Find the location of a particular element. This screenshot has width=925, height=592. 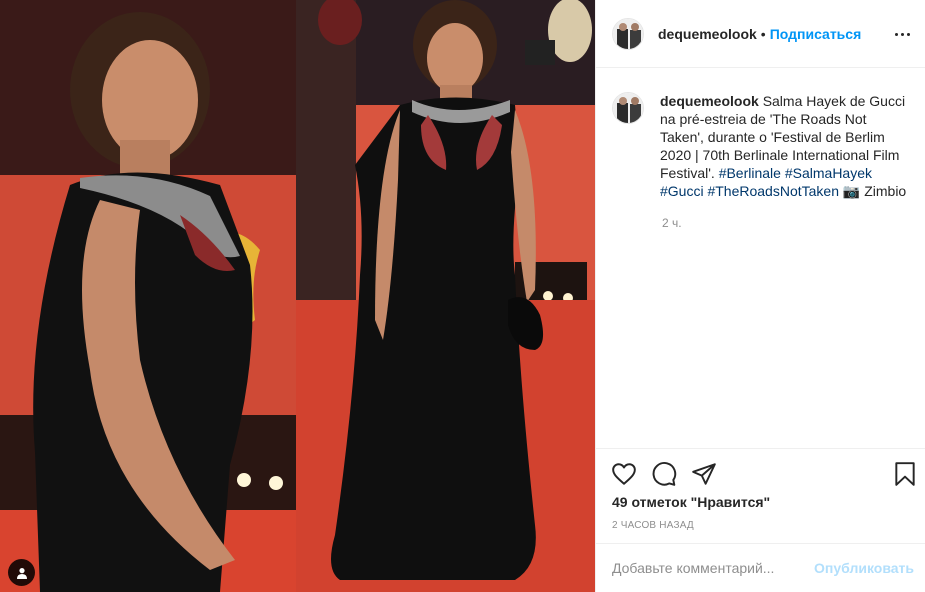

comment-icon is located at coordinates (664, 474).